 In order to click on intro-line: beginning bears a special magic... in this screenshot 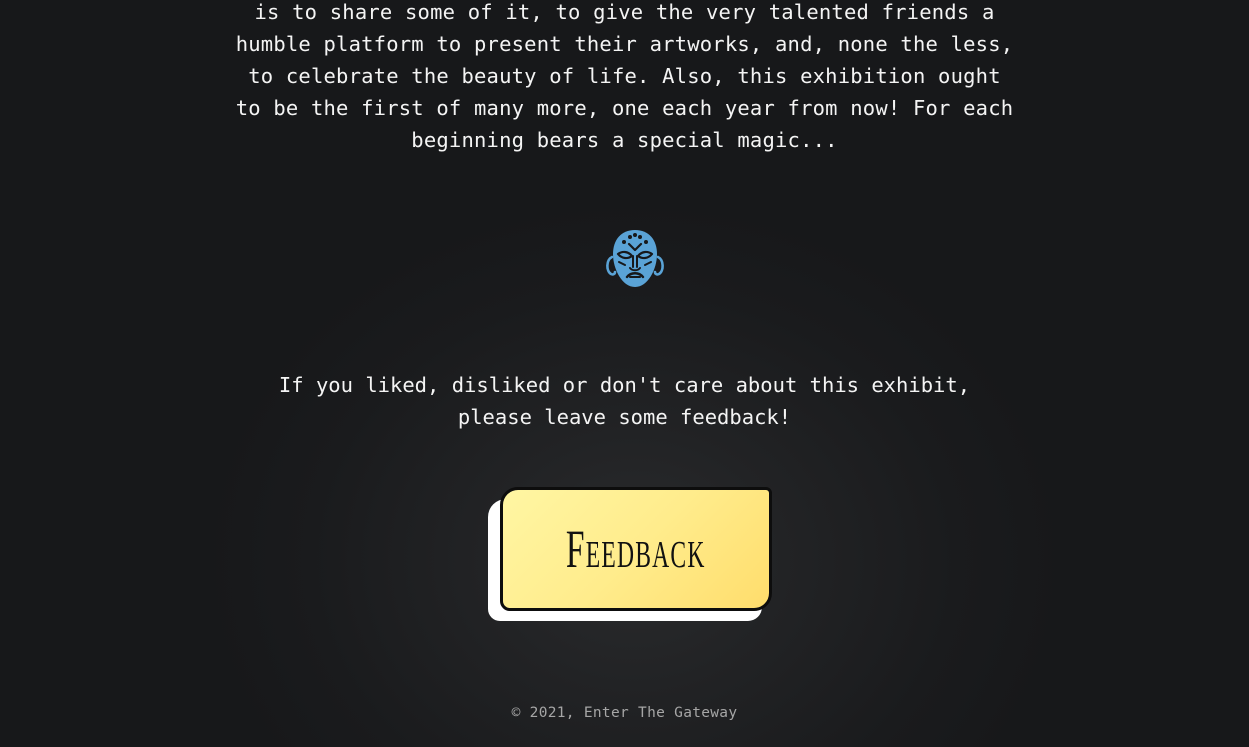, I will do `click(624, 140)`.